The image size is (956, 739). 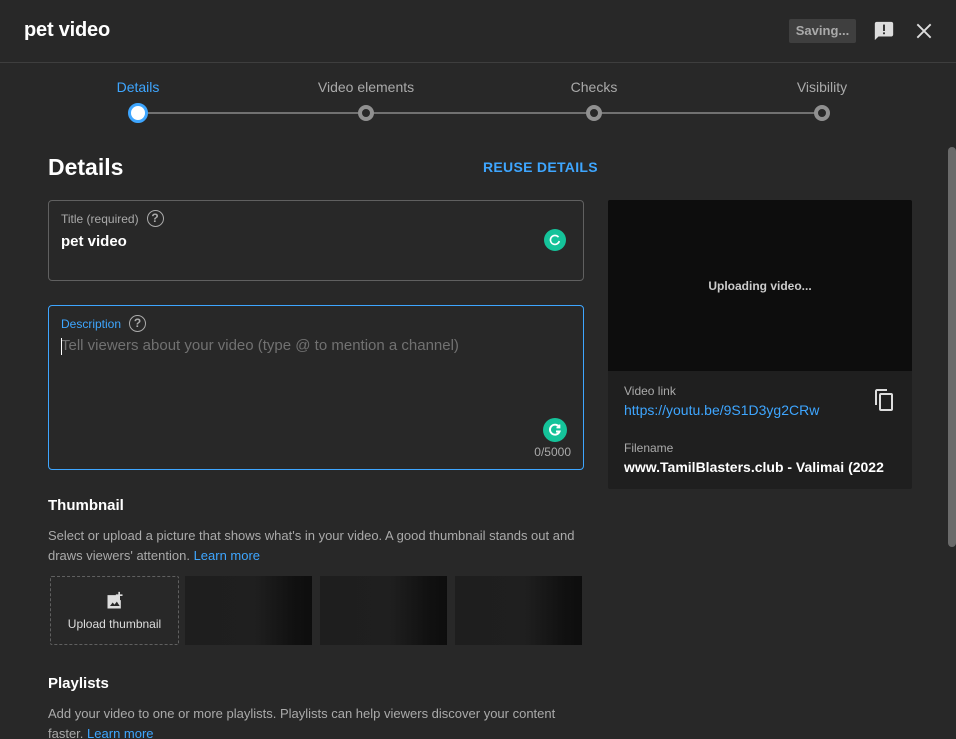 I want to click on description-label: Description ?, so click(x=104, y=323).